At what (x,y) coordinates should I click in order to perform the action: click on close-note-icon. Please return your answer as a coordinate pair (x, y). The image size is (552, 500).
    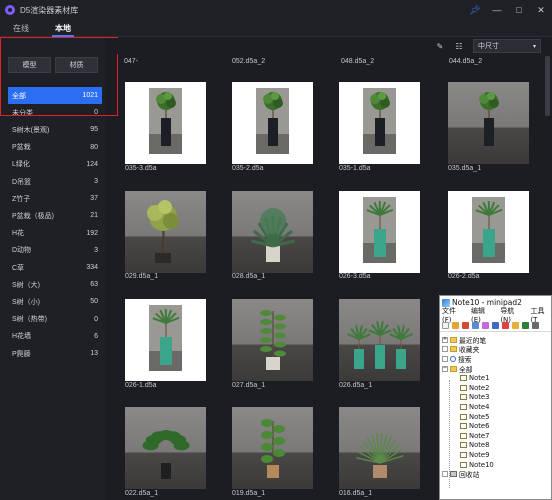
    Looking at the image, I should click on (505, 325).